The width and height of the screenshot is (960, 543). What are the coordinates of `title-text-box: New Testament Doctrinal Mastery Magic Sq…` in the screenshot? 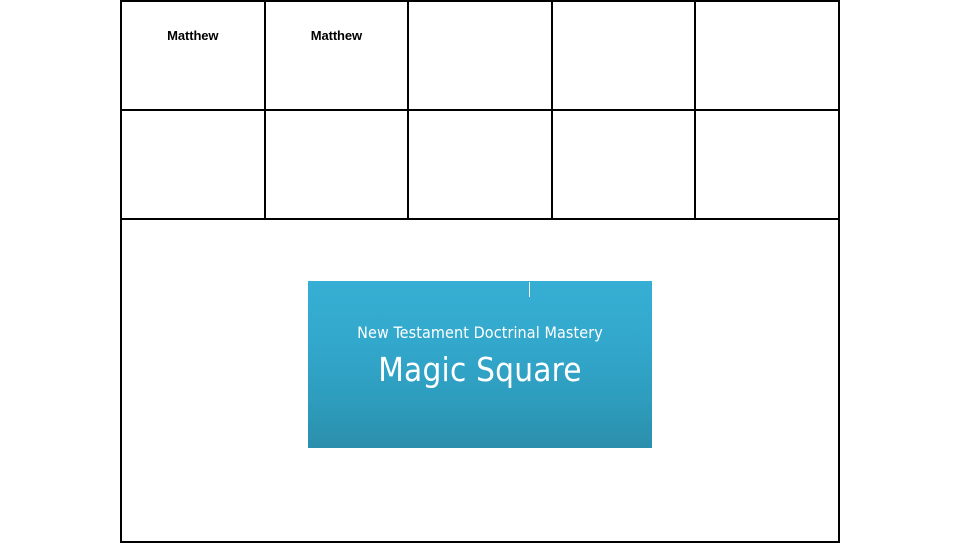 It's located at (480, 364).